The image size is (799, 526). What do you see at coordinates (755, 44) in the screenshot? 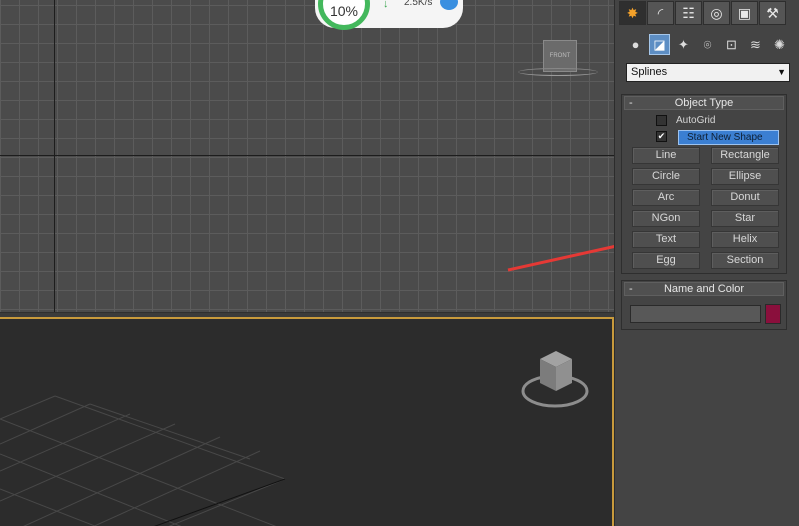
I see `spacewarps-icon: ≋` at bounding box center [755, 44].